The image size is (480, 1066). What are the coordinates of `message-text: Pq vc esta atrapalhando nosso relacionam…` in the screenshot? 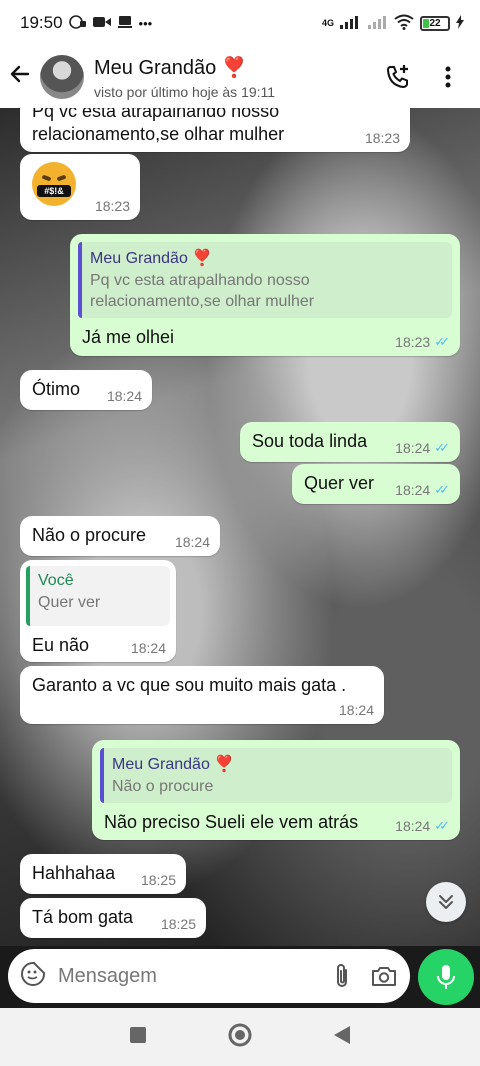 It's located at (158, 126).